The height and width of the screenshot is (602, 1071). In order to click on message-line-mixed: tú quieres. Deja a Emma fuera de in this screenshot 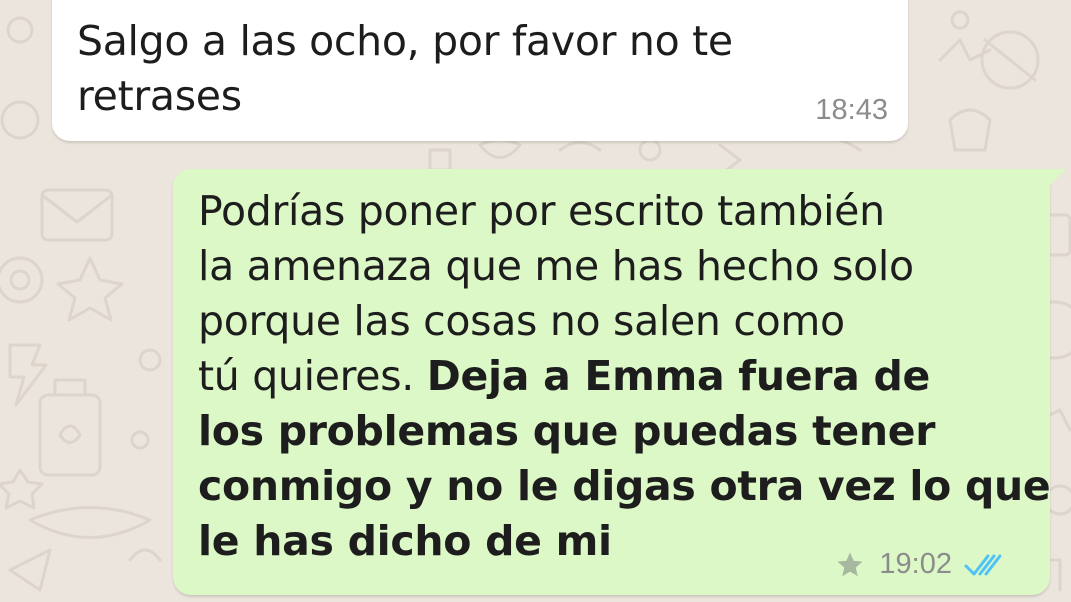, I will do `click(624, 376)`.